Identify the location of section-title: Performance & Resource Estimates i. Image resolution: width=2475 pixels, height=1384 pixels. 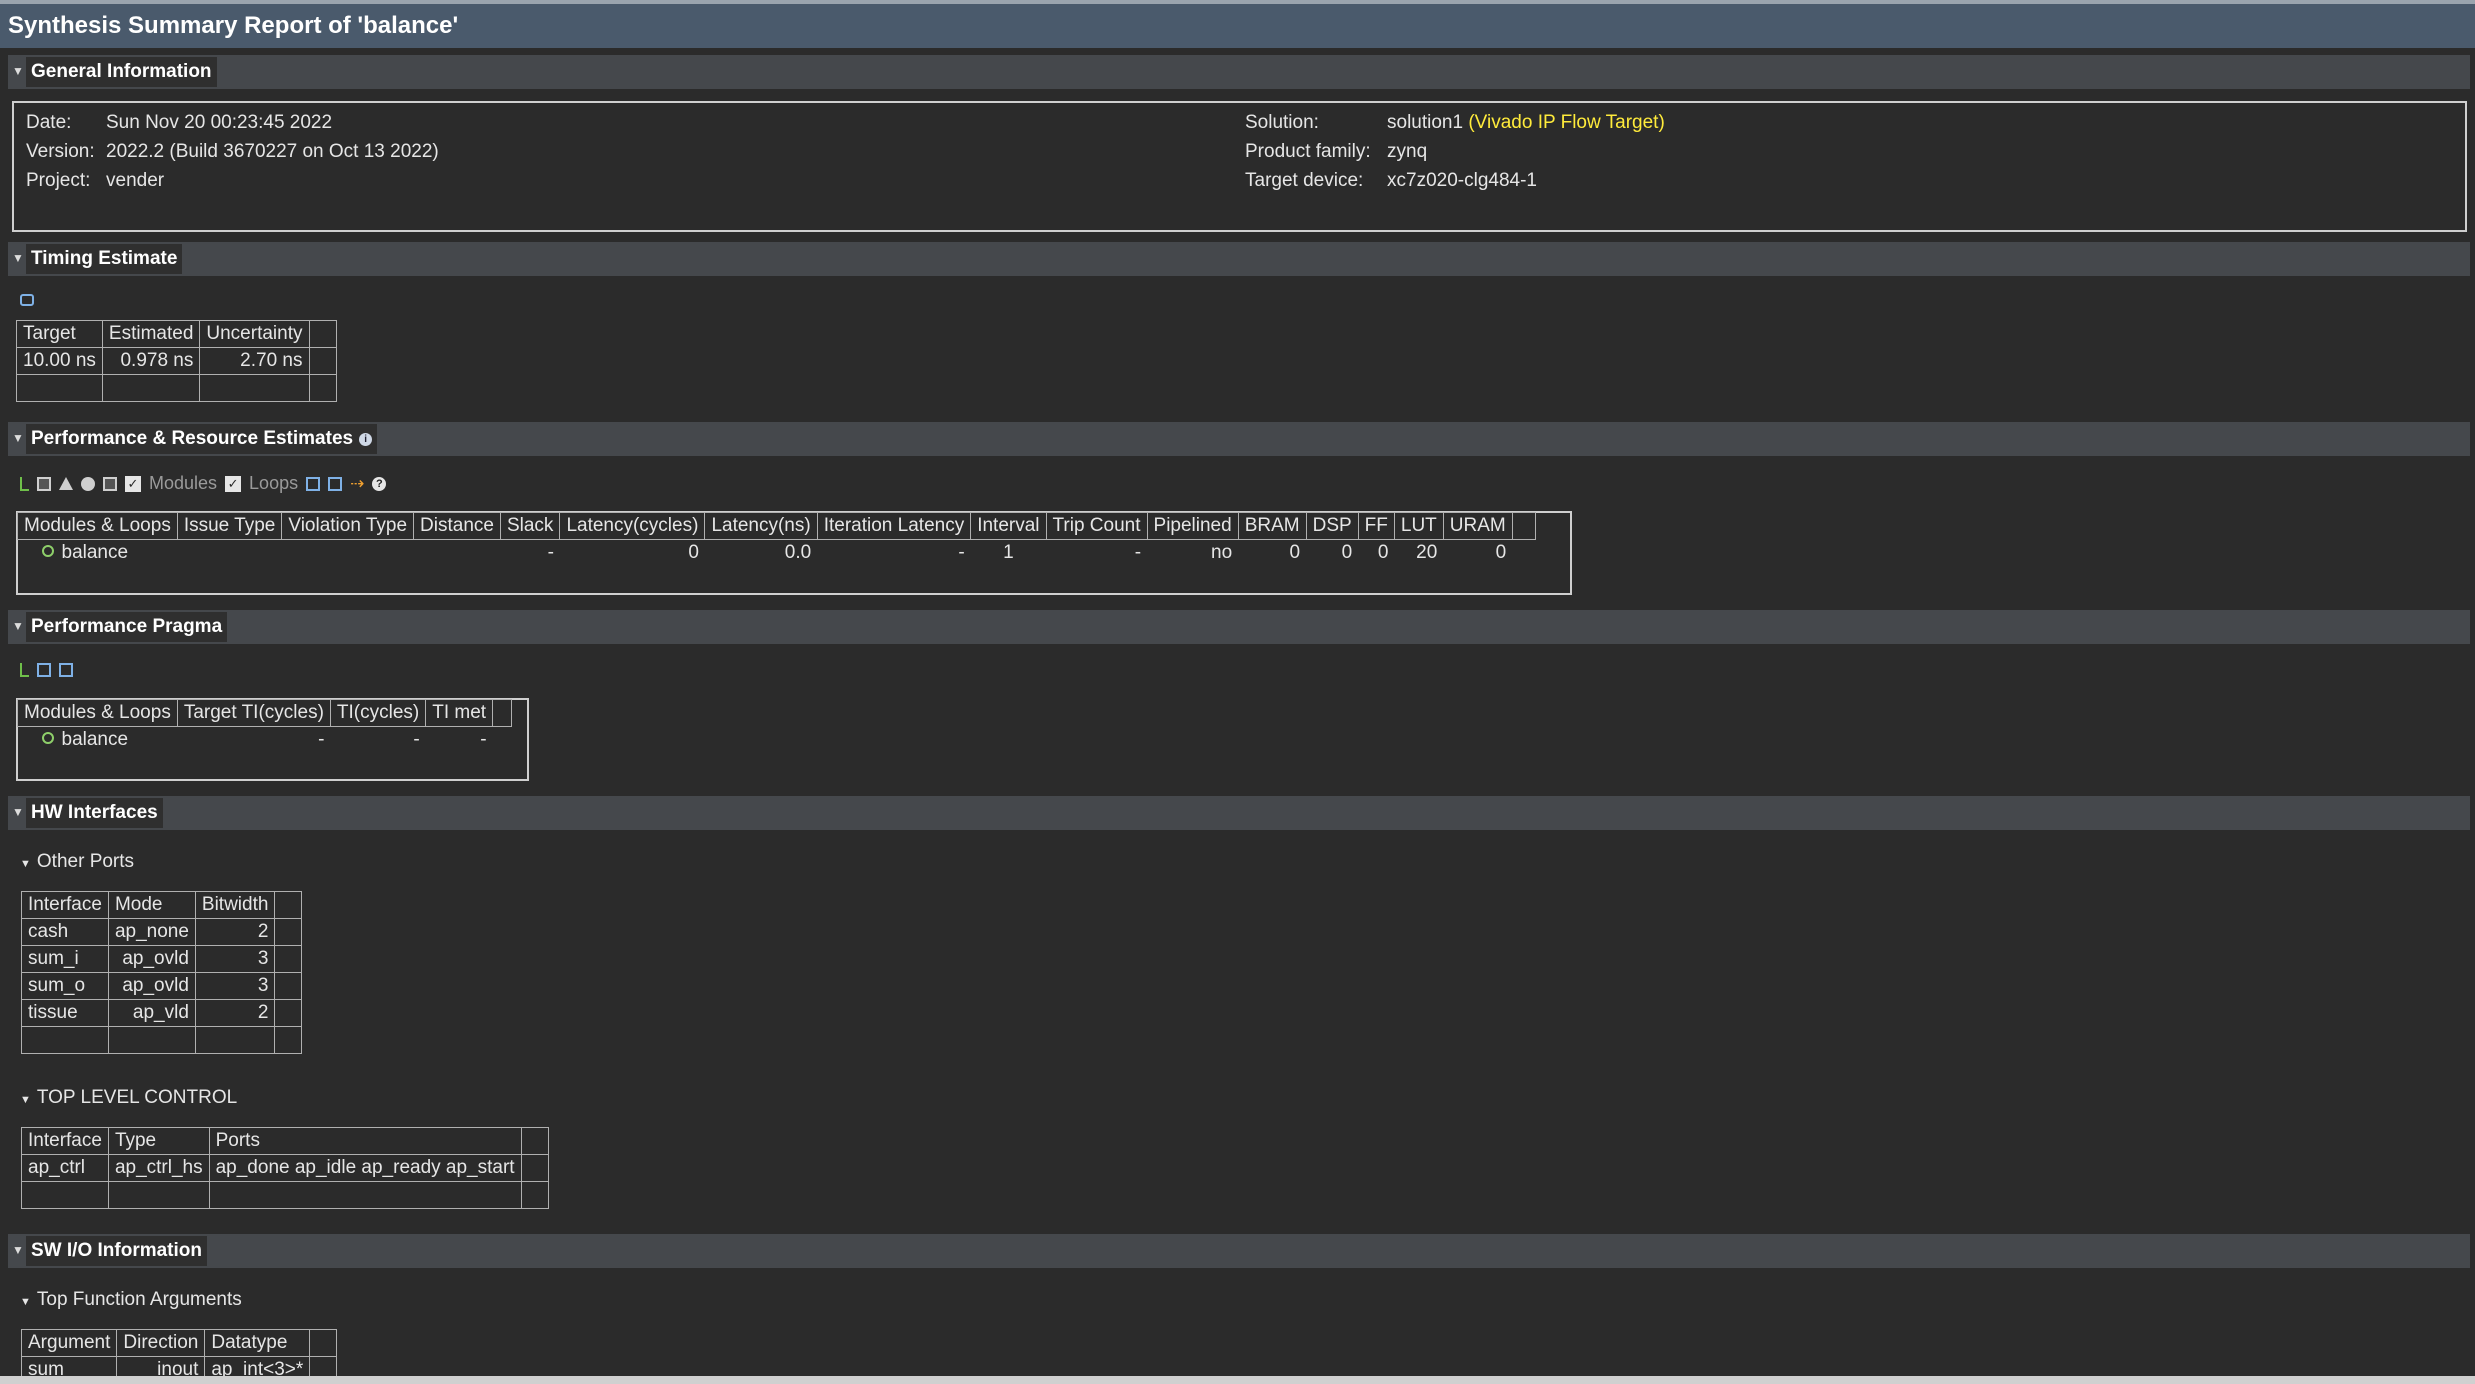
(202, 439).